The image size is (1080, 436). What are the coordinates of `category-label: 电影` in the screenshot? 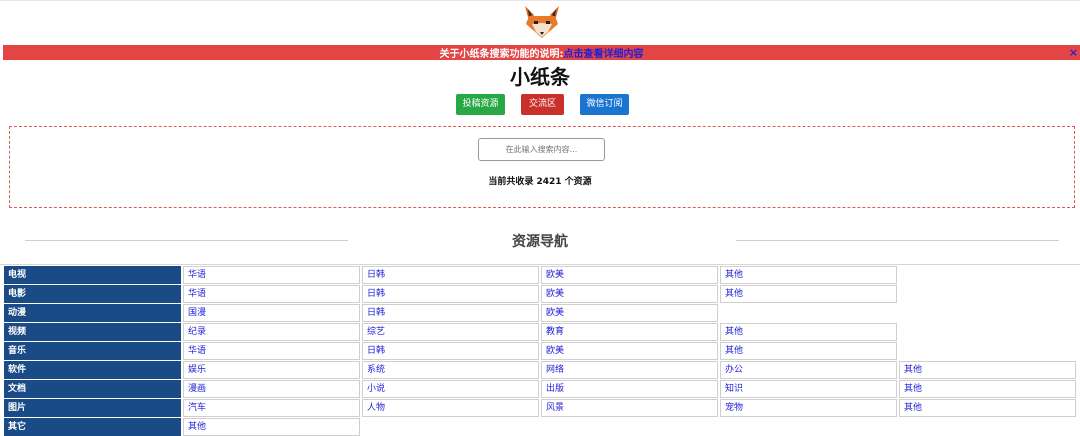 It's located at (92, 294).